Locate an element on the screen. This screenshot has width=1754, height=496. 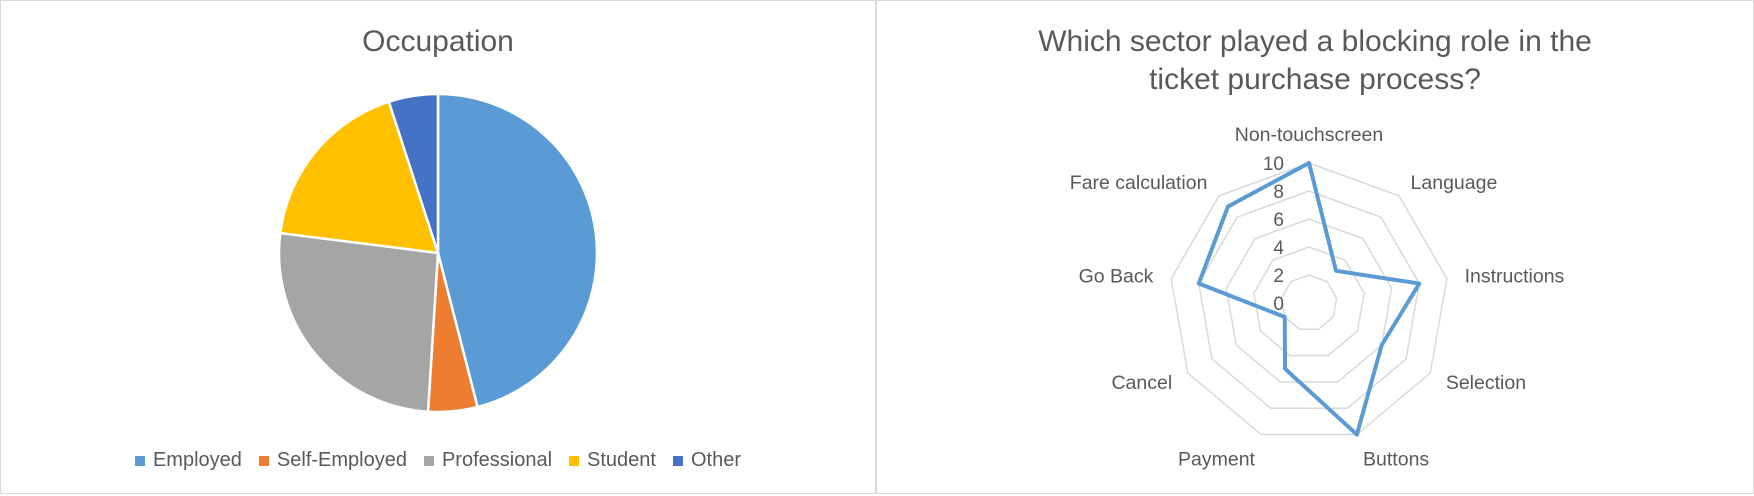
radar-category-label: Instructions is located at coordinates (1515, 277).